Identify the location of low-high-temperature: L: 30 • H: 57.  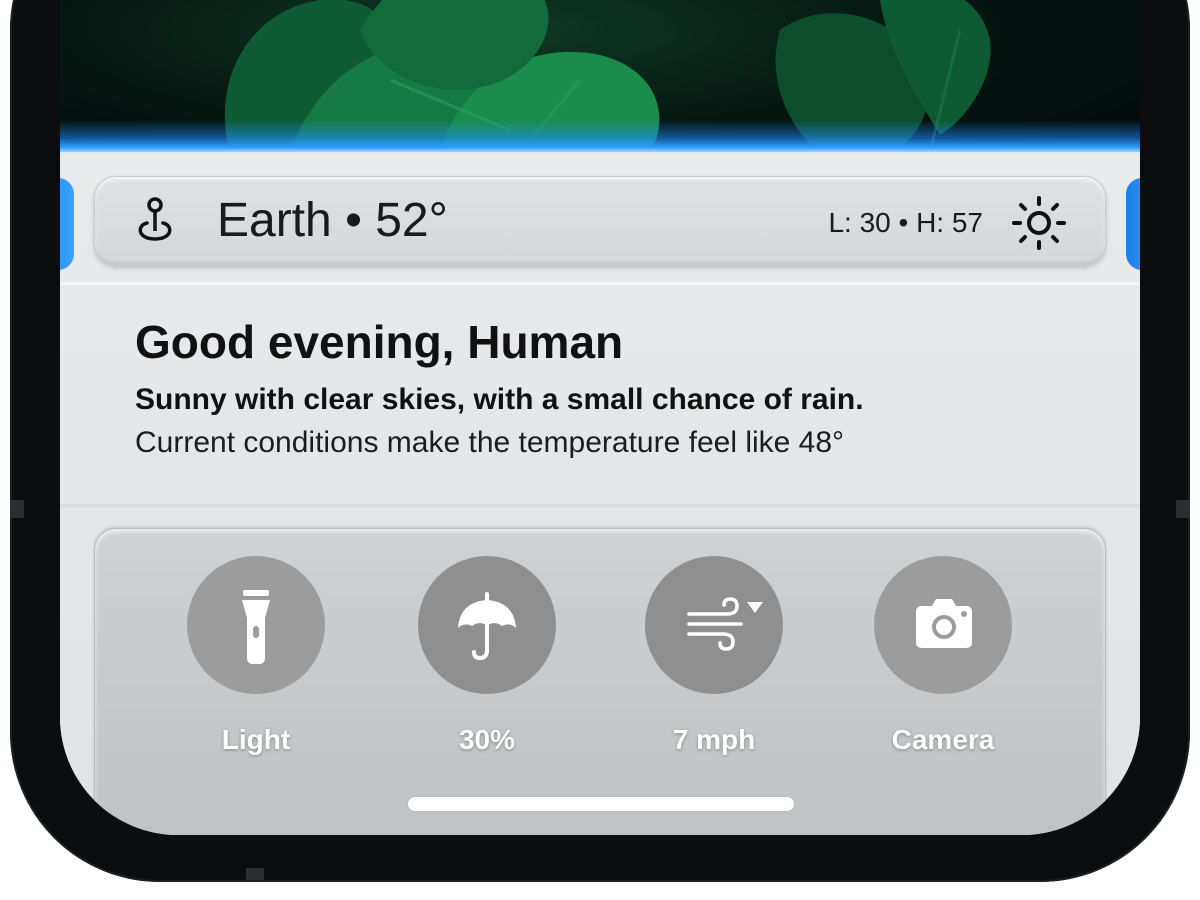
(905, 222).